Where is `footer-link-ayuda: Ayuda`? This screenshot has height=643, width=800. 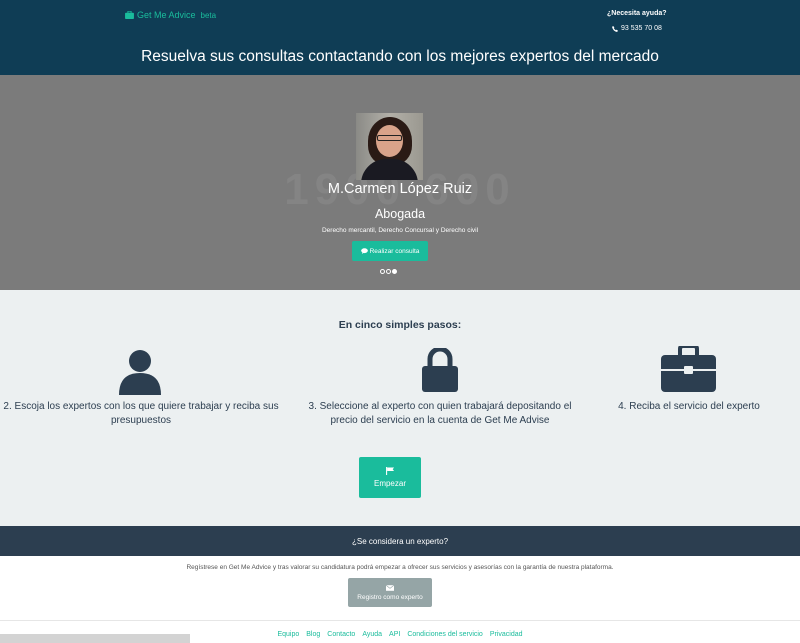
footer-link-ayuda: Ayuda is located at coordinates (372, 634).